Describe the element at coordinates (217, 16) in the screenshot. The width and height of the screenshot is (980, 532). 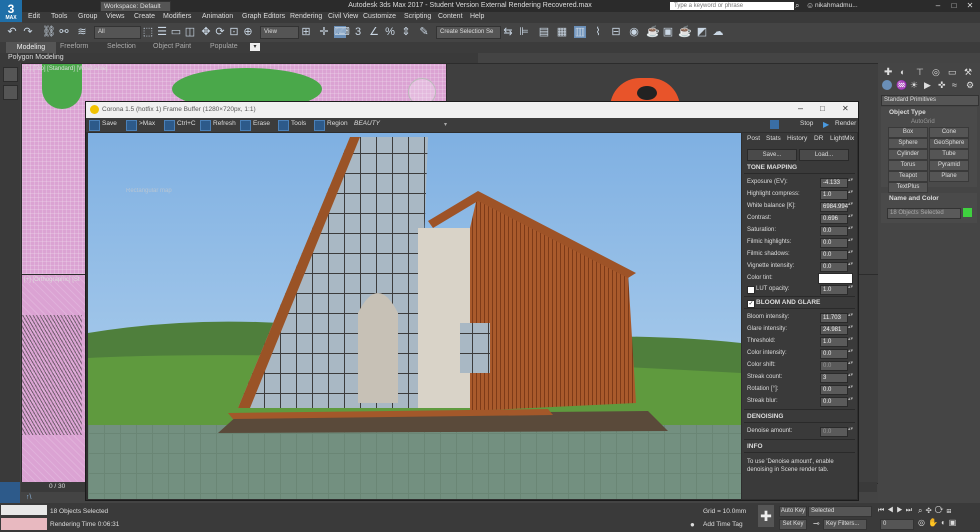
I see `menu-animation: Animation` at that location.